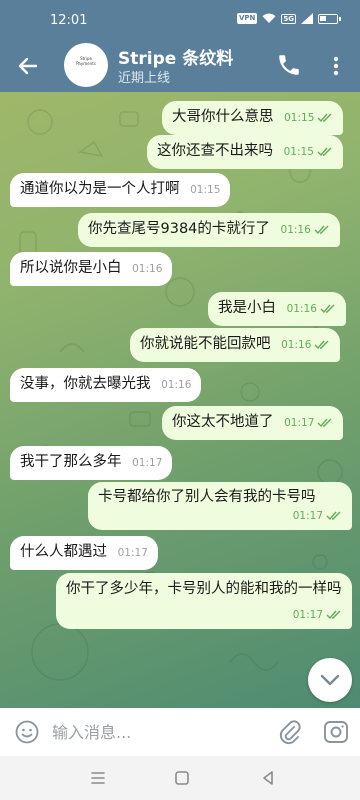  What do you see at coordinates (336, 732) in the screenshot?
I see `camera-icon` at bounding box center [336, 732].